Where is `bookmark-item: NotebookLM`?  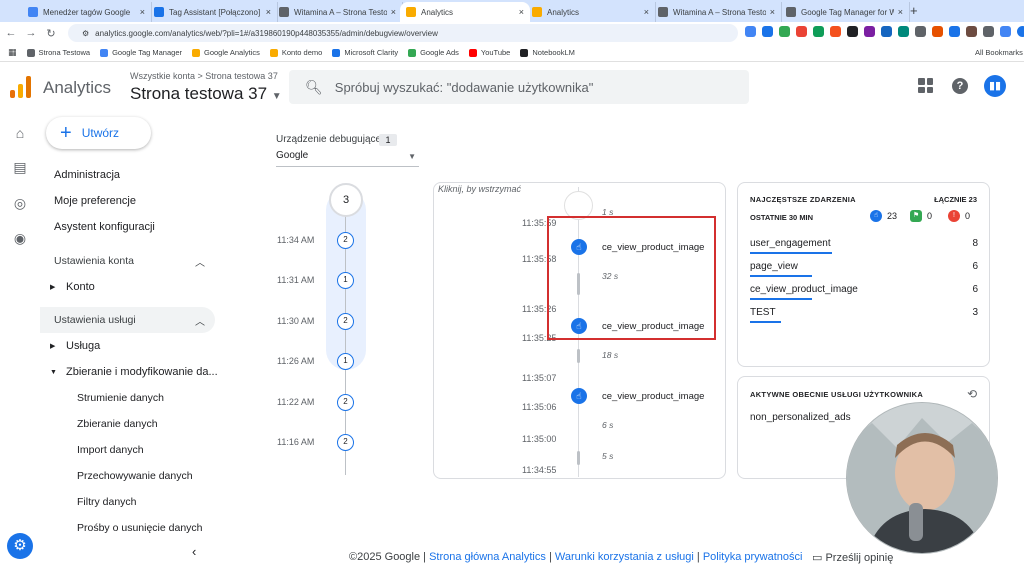 bookmark-item: NotebookLM is located at coordinates (547, 52).